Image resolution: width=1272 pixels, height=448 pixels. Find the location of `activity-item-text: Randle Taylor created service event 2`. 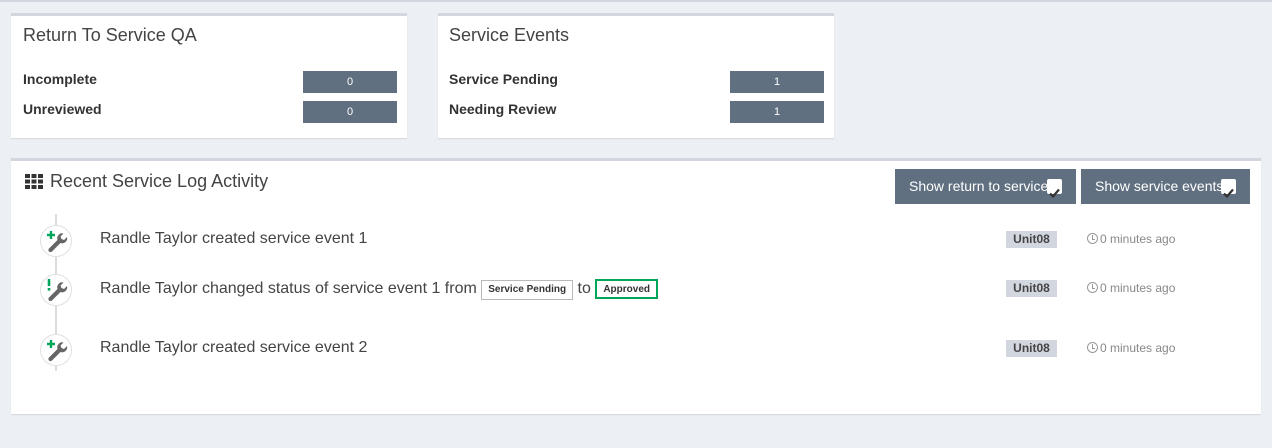

activity-item-text: Randle Taylor created service event 2 is located at coordinates (234, 347).